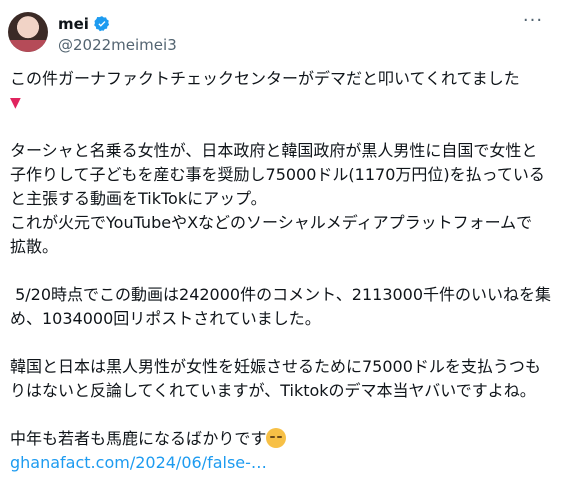 The height and width of the screenshot is (493, 584). Describe the element at coordinates (274, 150) in the screenshot. I see `tweet-line: ターシャと名乗る女性が、日本政府と韓国政府が黒人男性に自国で女性と` at that location.